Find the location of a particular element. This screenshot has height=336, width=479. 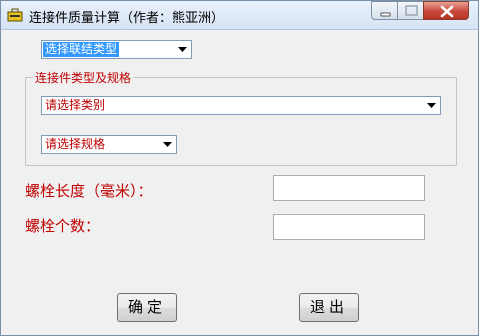

bolt-length-label: 螺栓长度（毫米）： is located at coordinates (89, 191).